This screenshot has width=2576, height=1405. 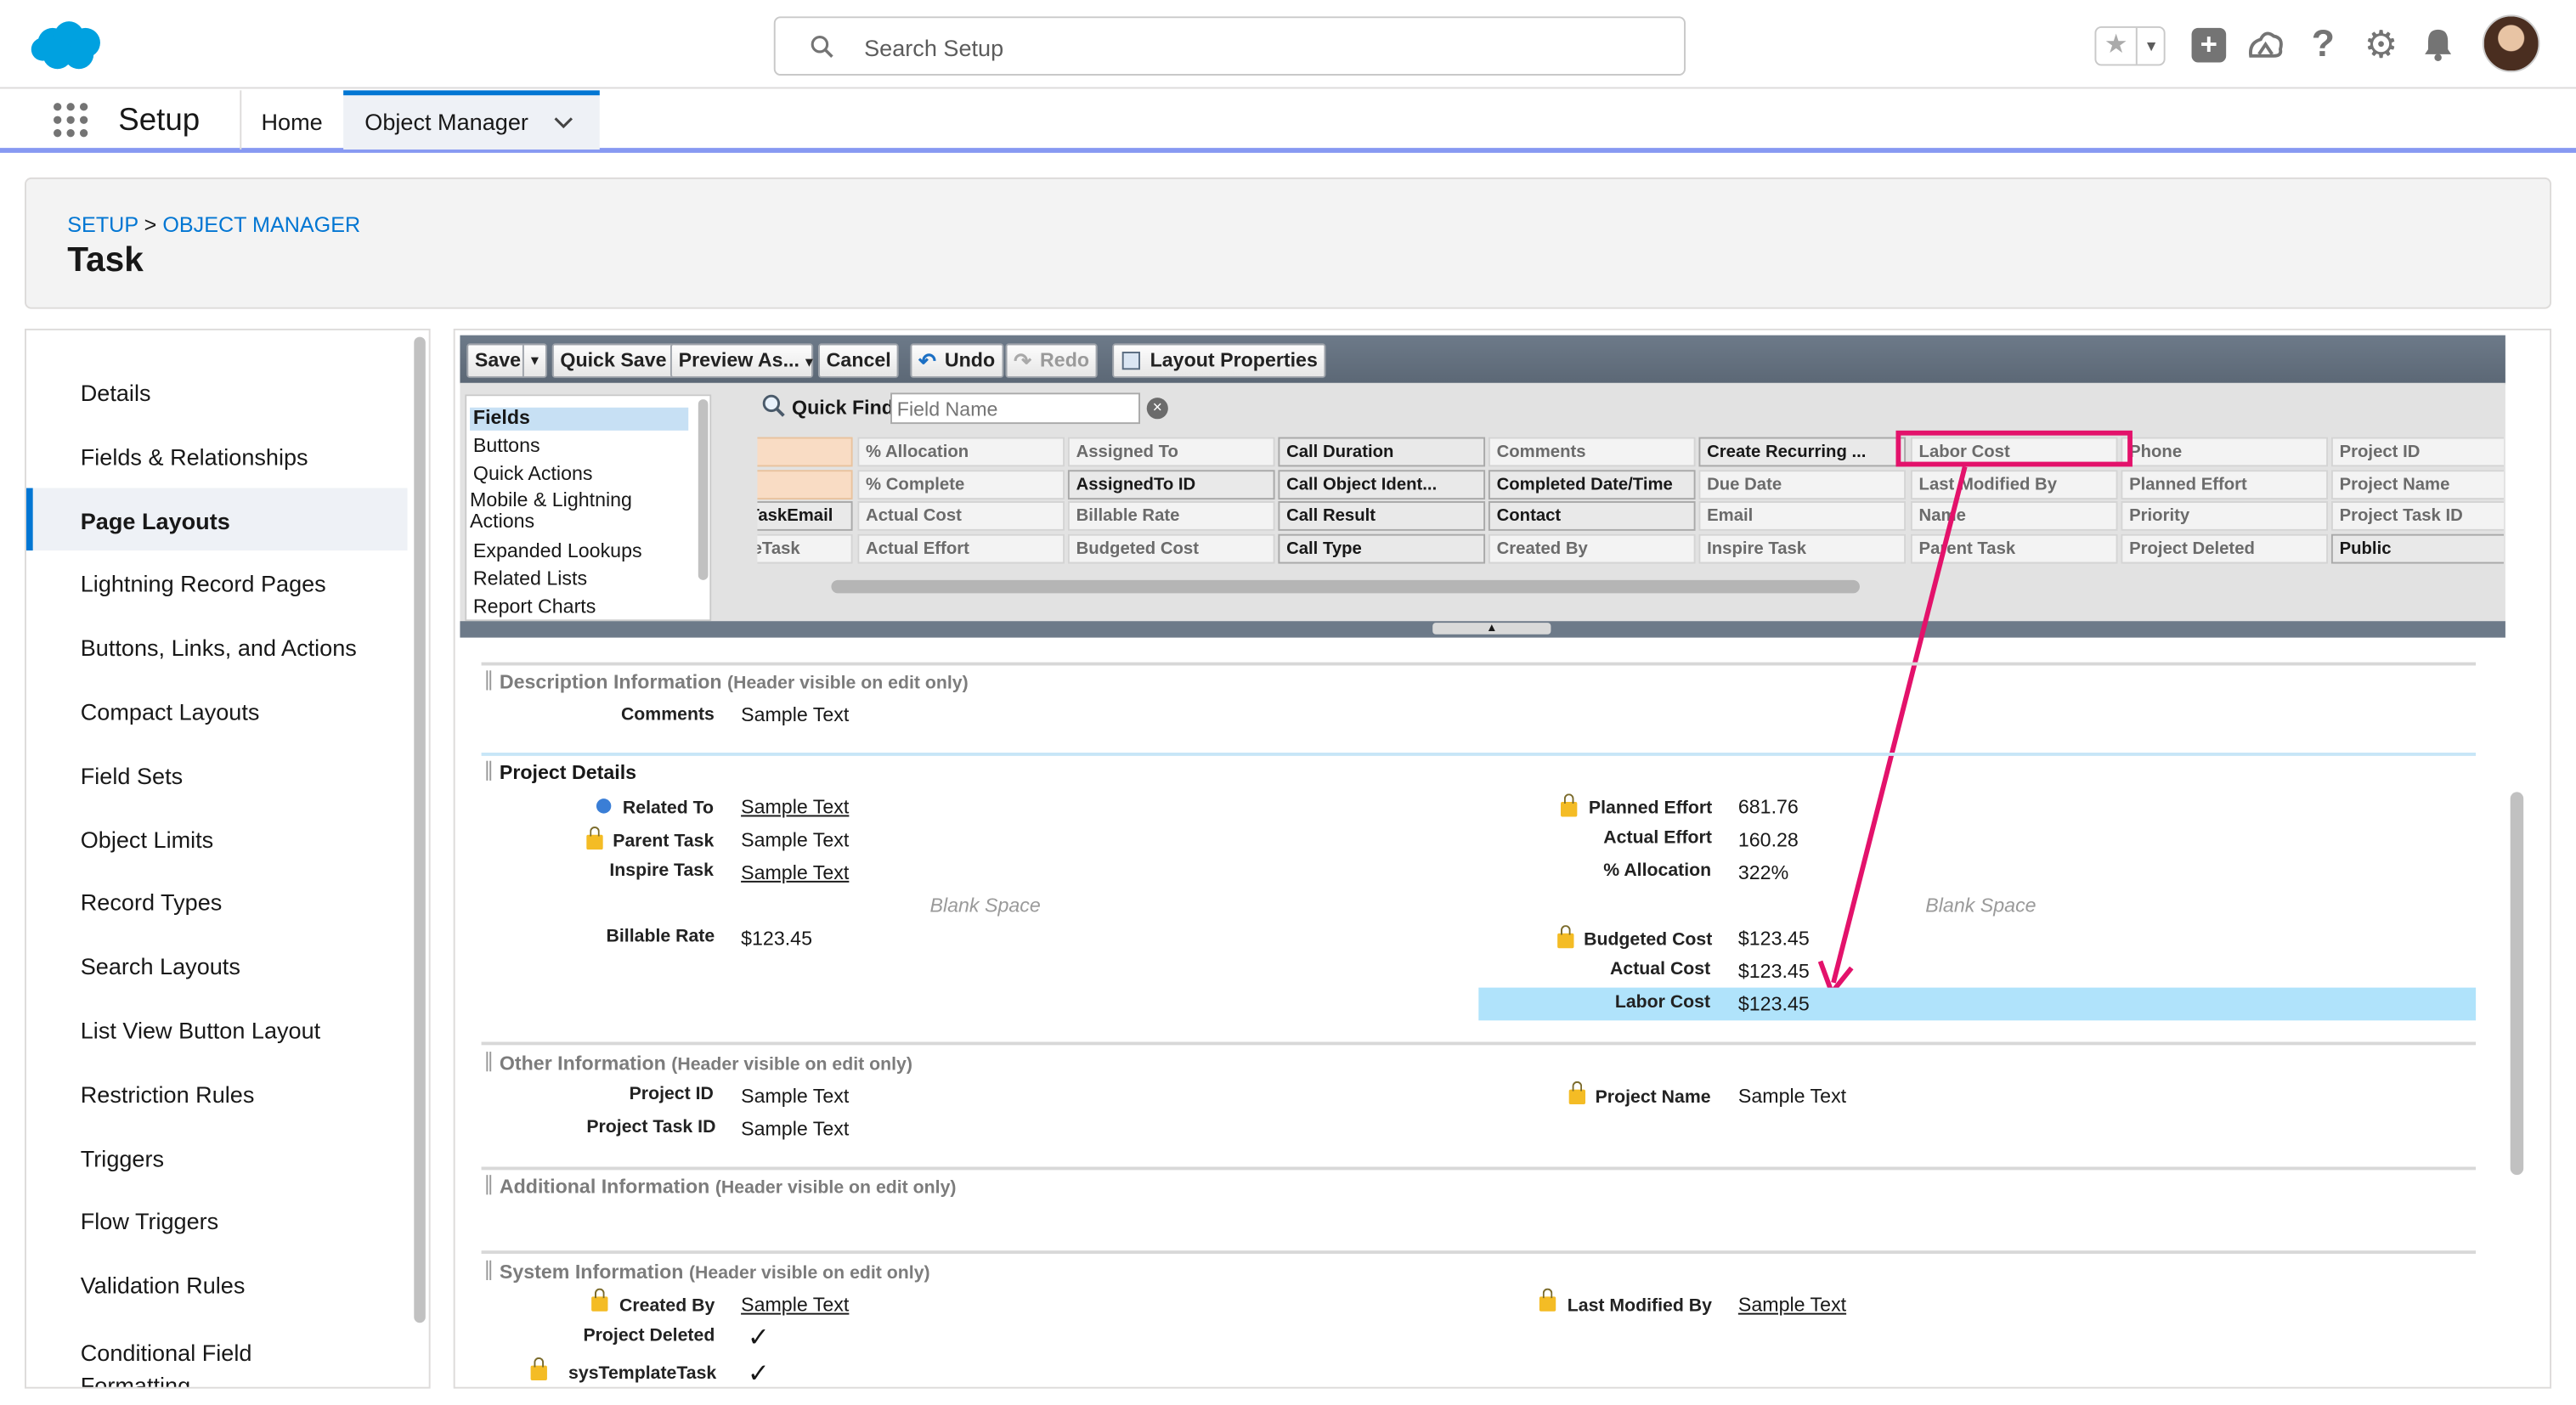 What do you see at coordinates (535, 606) in the screenshot?
I see `category-report-charts: Report Charts` at bounding box center [535, 606].